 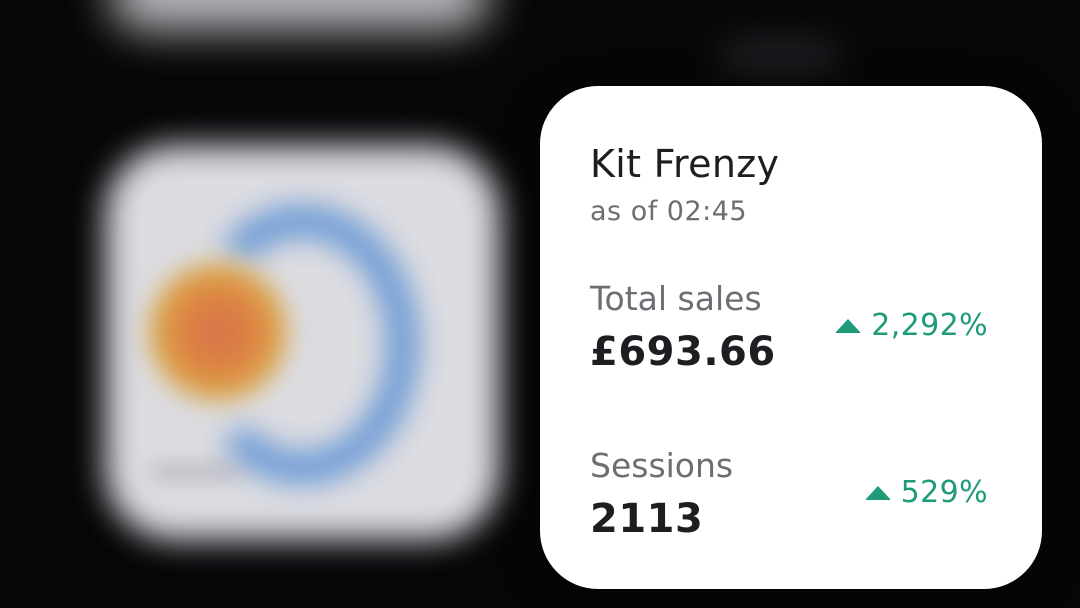 I want to click on sessions-change: 529%, so click(x=926, y=492).